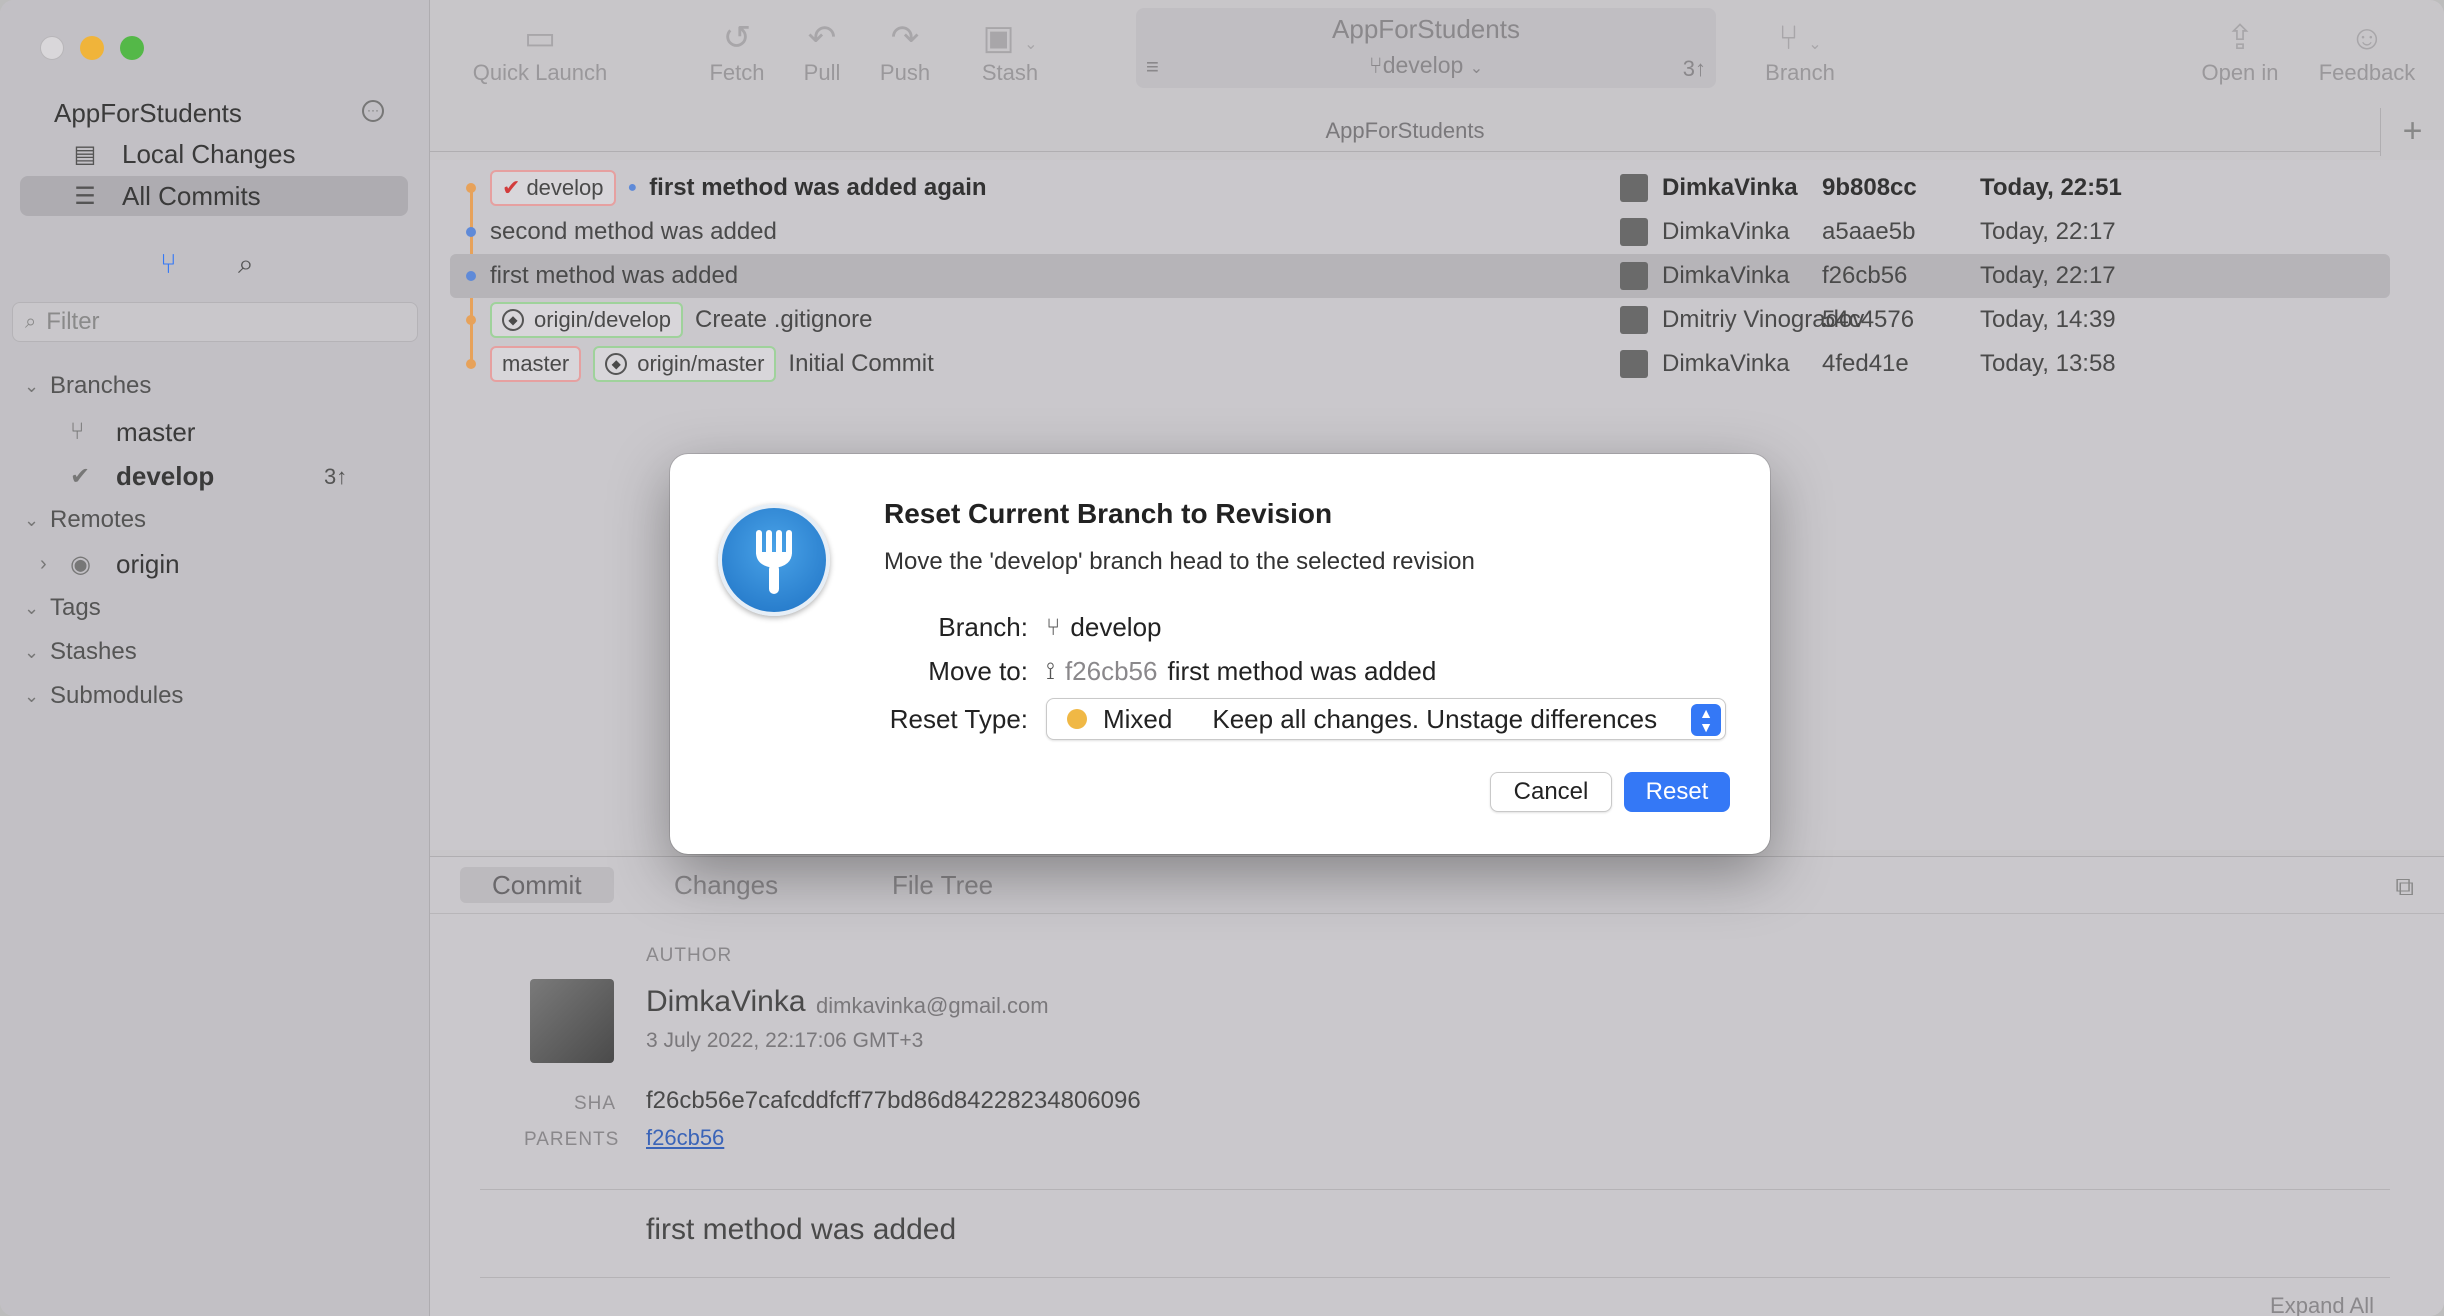 The image size is (2444, 1316). I want to click on quick-launch-button: ▭ Quick Launch, so click(540, 51).